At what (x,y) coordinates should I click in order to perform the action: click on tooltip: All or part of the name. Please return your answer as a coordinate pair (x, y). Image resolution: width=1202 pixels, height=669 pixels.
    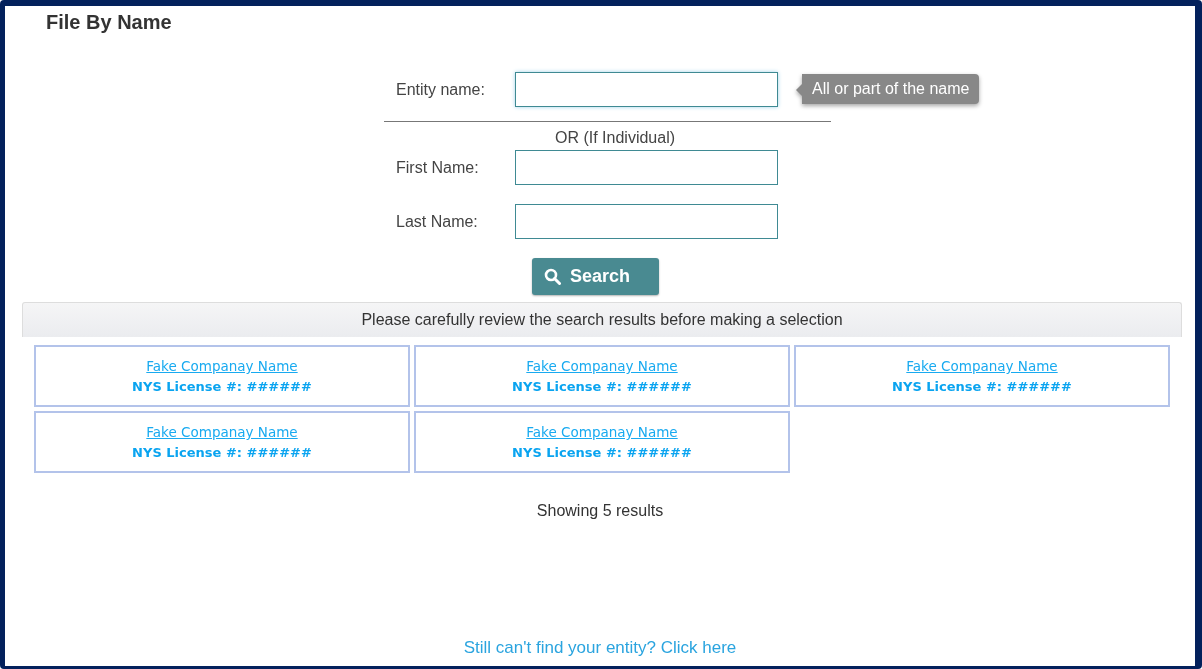
    Looking at the image, I should click on (888, 89).